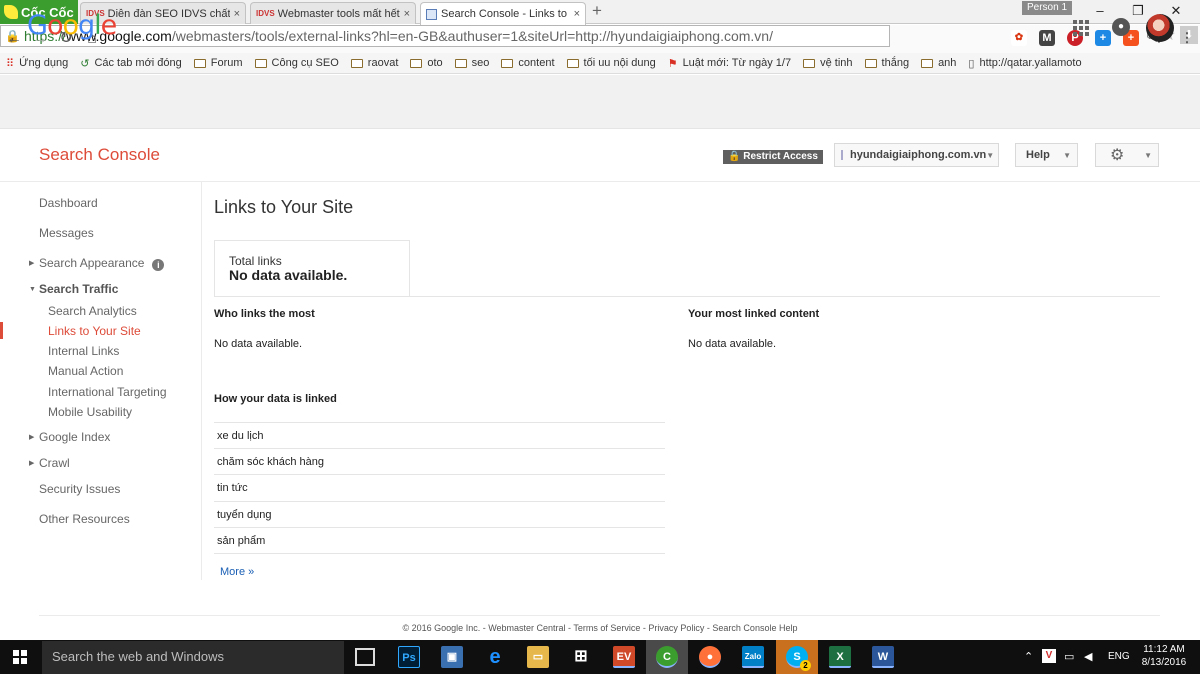  Describe the element at coordinates (1160, 28) in the screenshot. I see `account-avatar` at that location.